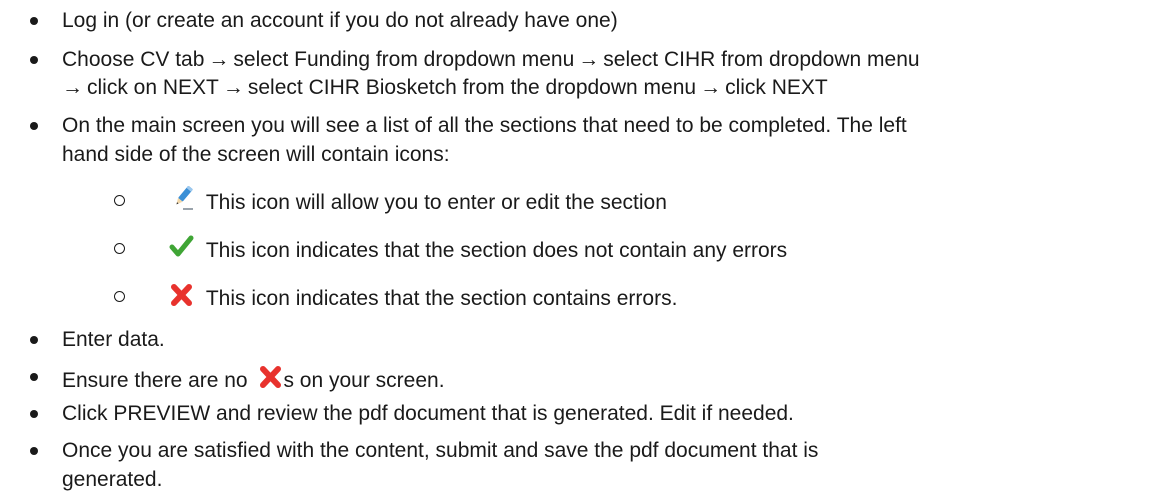 The image size is (1173, 501). Describe the element at coordinates (155, 380) in the screenshot. I see `ensure-text-before: Ensure there are no` at that location.